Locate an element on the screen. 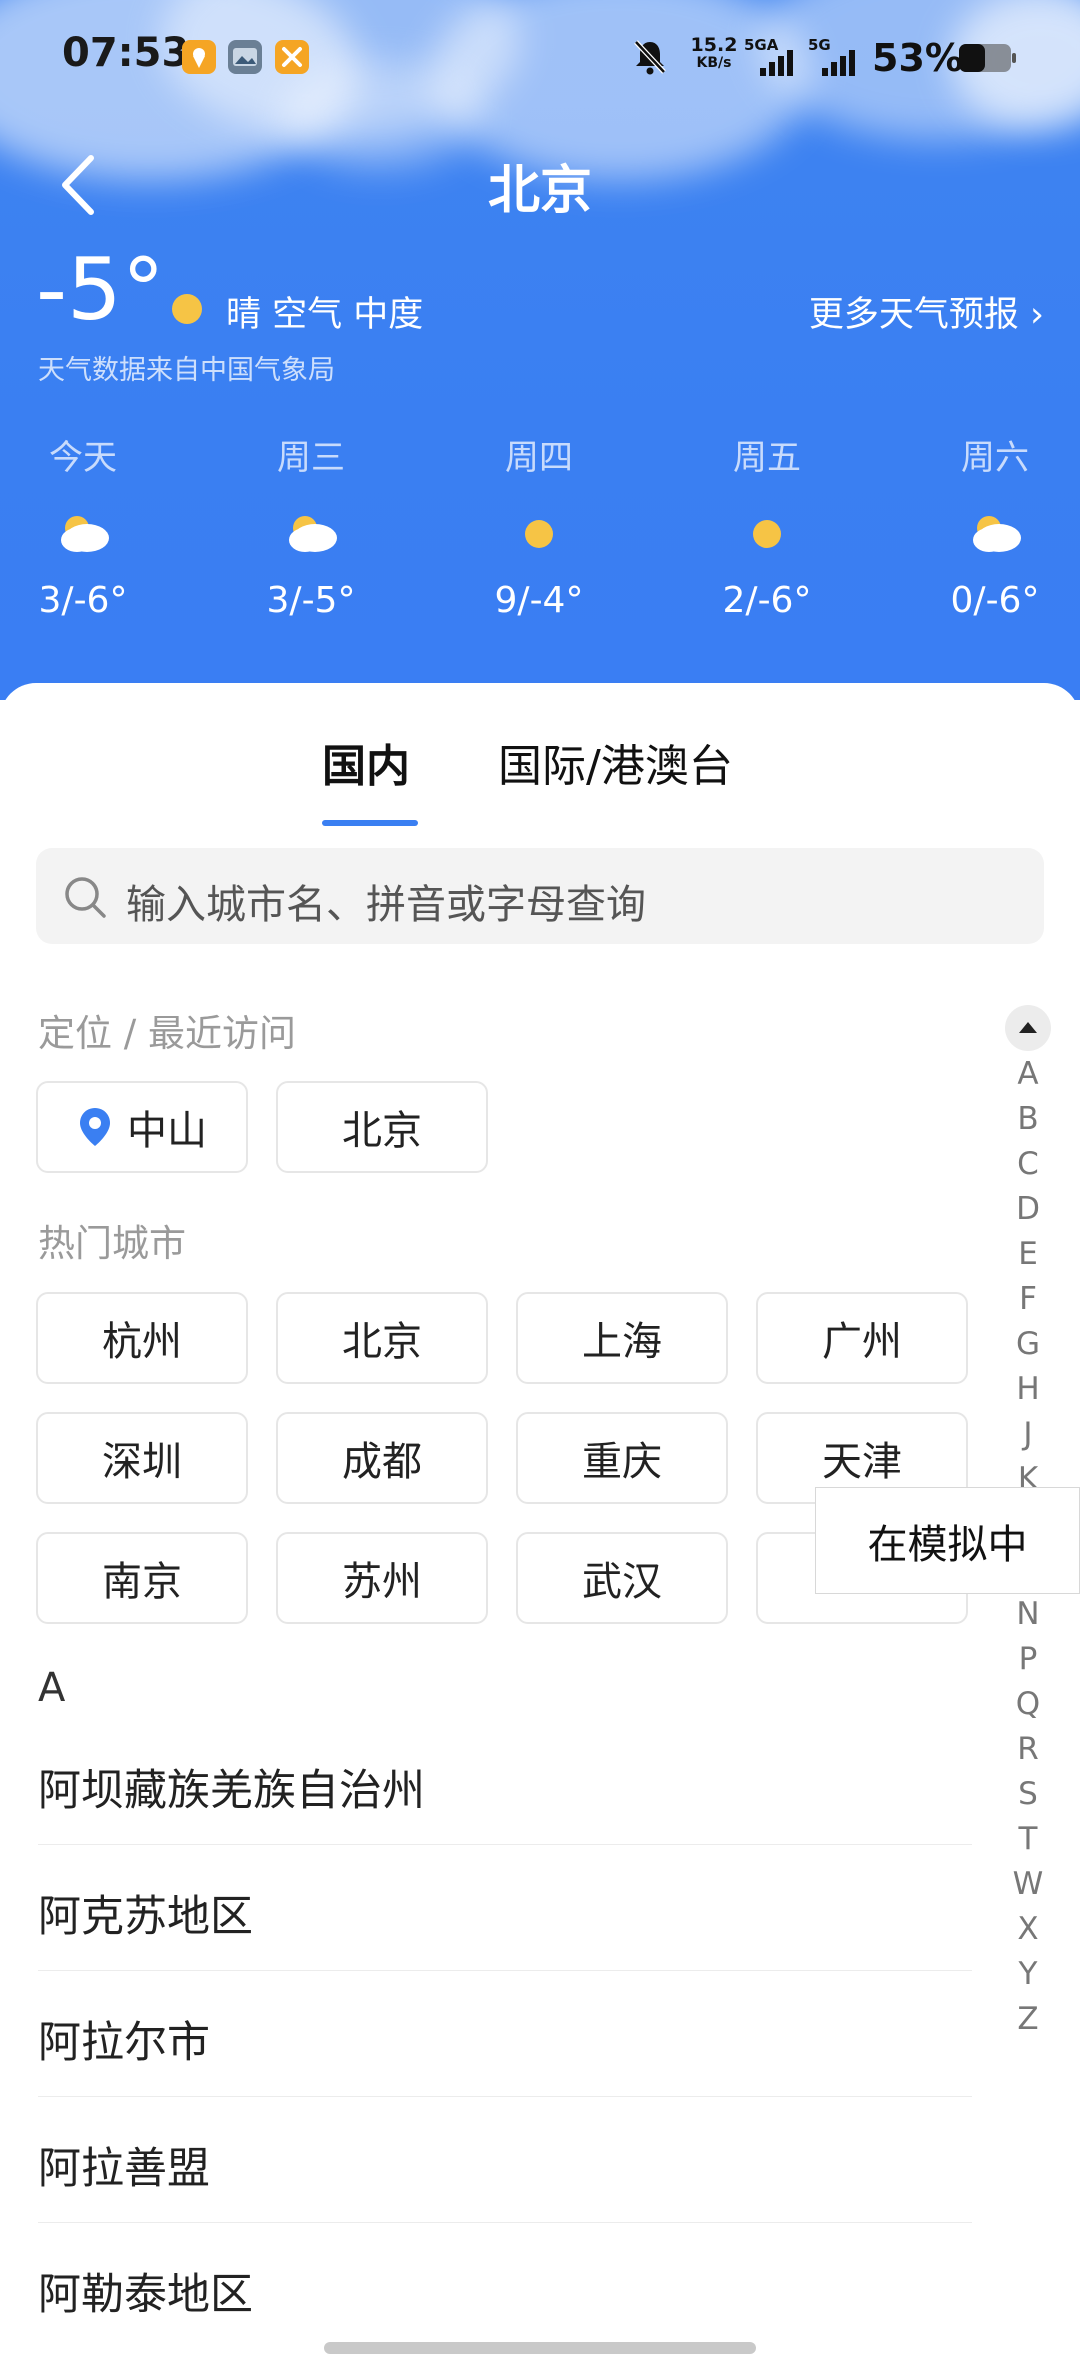 This screenshot has width=1080, height=2376. hot-city: 武汉 is located at coordinates (622, 1578).